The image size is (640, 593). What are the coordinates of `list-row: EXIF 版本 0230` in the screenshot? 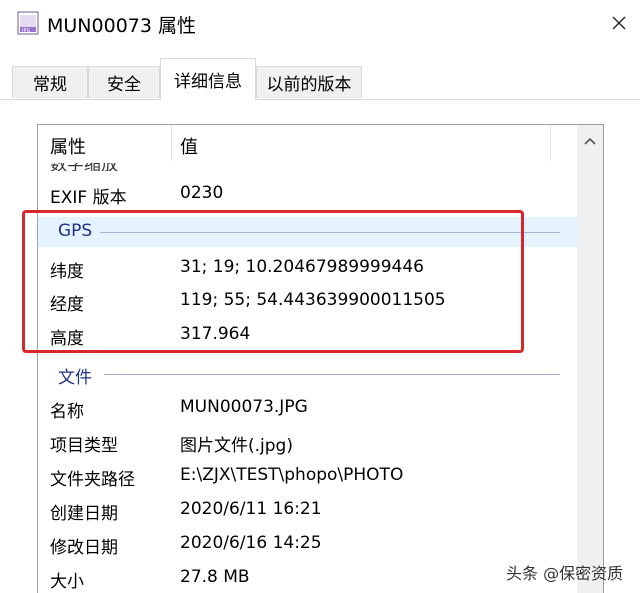 It's located at (308, 194).